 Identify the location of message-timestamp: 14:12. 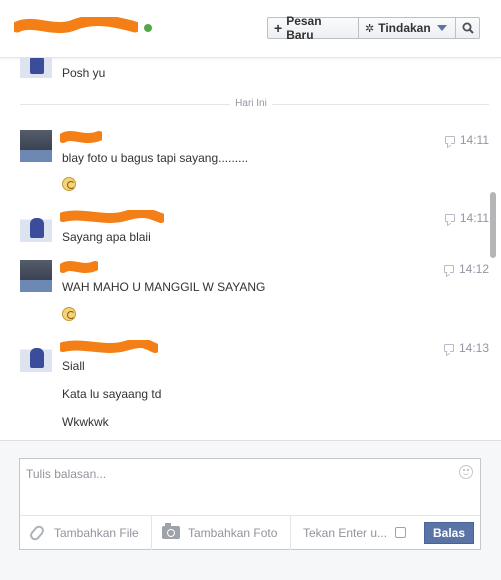
(466, 269).